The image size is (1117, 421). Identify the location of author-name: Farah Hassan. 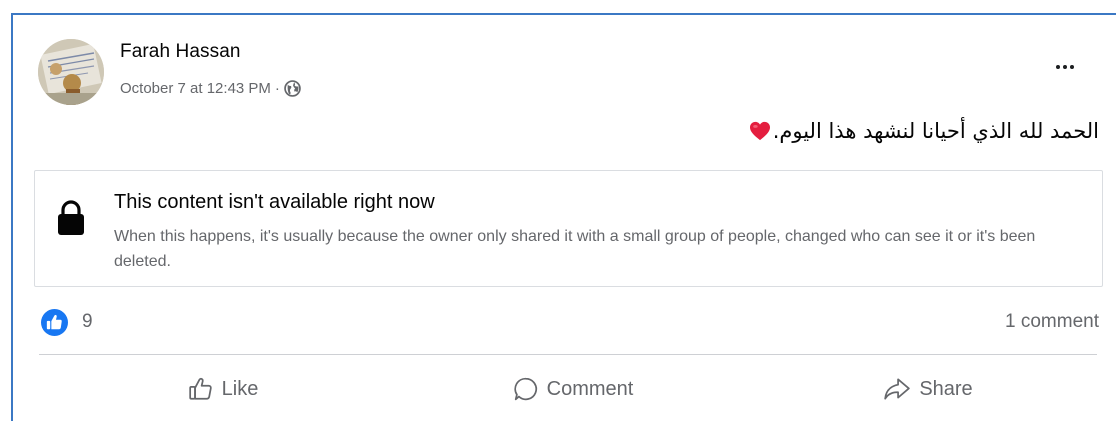
(180, 52).